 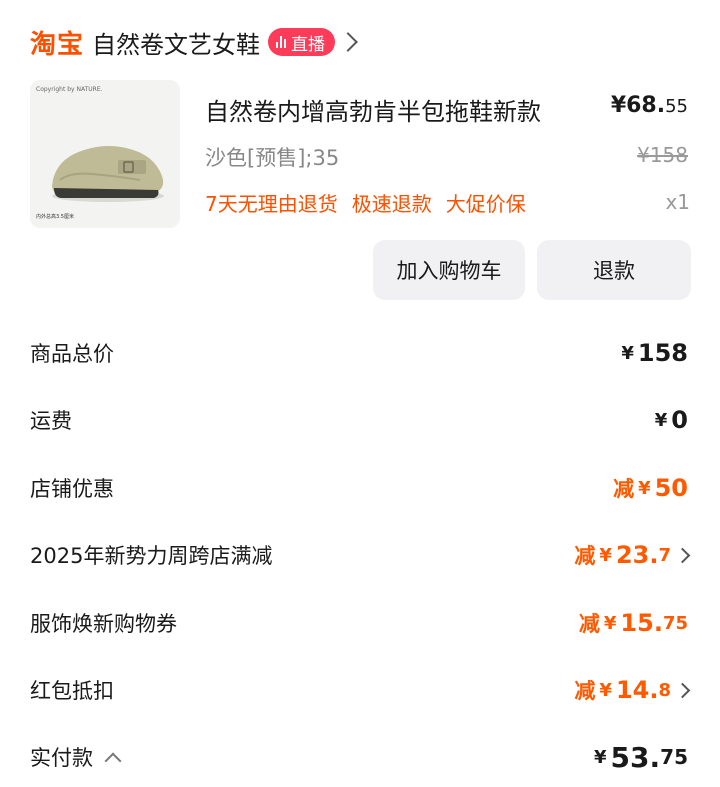 I want to click on amount-decimal: 8, so click(x=664, y=690).